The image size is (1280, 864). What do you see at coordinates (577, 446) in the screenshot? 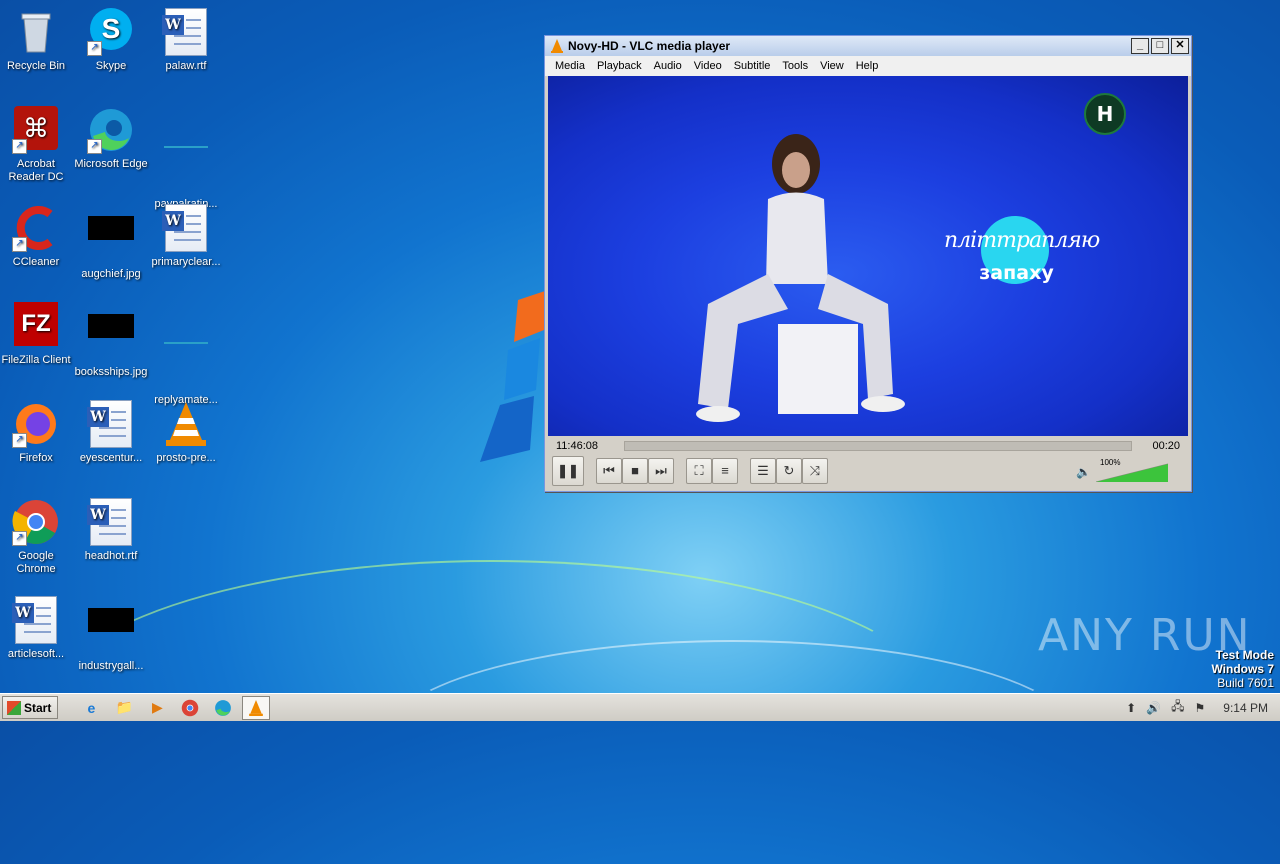
I see `elapsed-time: 11:46:08` at bounding box center [577, 446].